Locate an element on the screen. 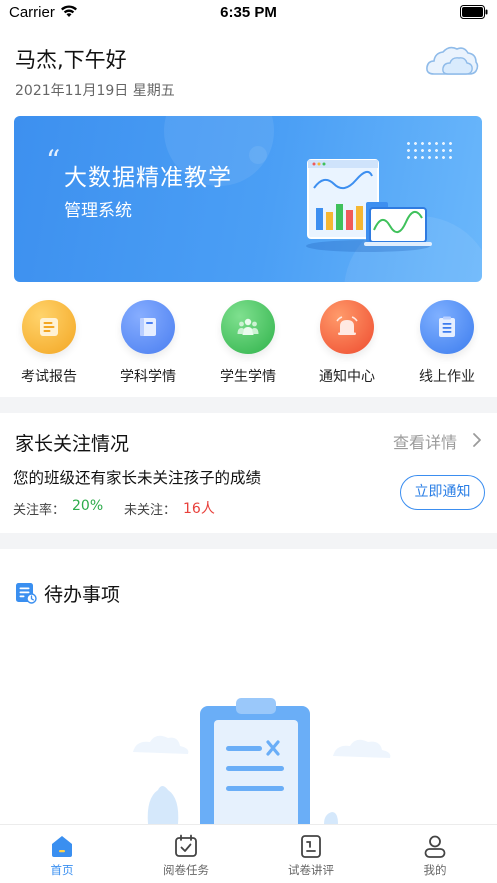 The image size is (497, 883). quick-action-label: 考试报告 is located at coordinates (49, 377).